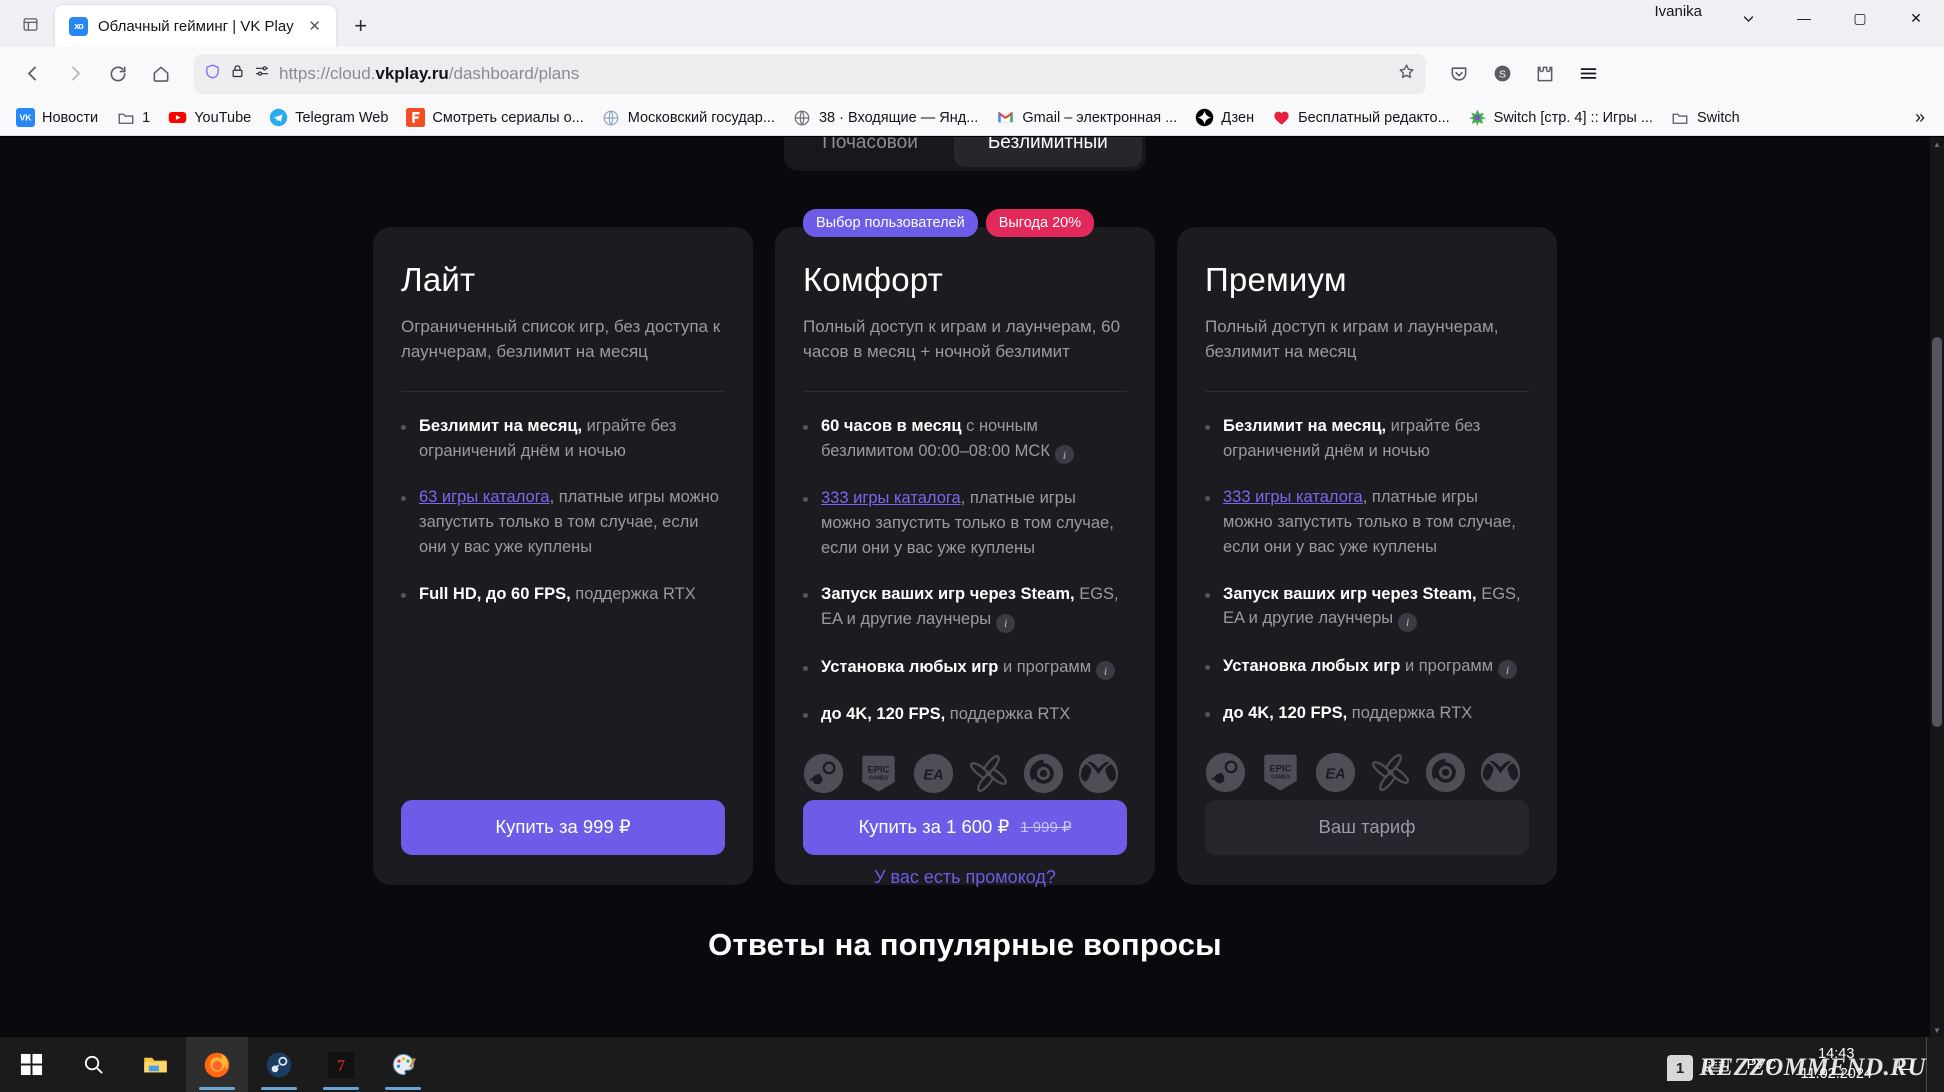 This screenshot has height=1092, width=1944. What do you see at coordinates (403, 1064) in the screenshot?
I see `paint-taskbar-button` at bounding box center [403, 1064].